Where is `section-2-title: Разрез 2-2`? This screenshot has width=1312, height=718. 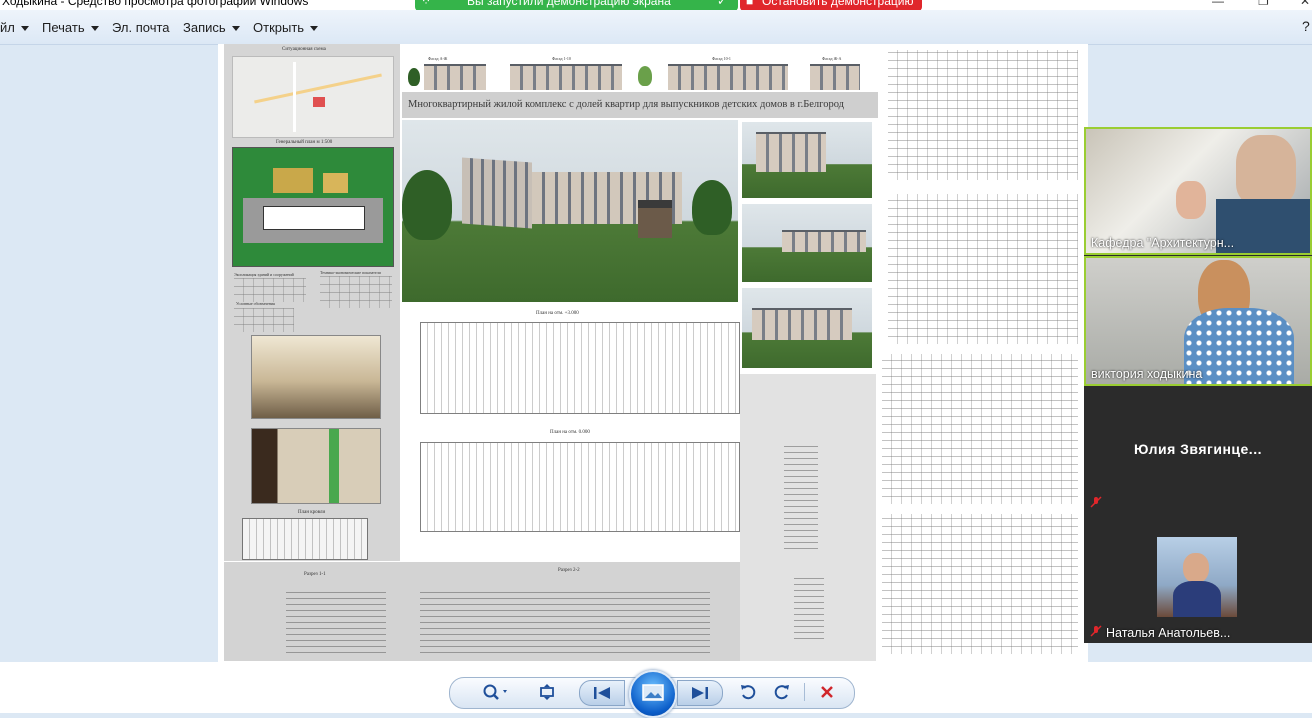 section-2-title: Разрез 2-2 is located at coordinates (569, 570).